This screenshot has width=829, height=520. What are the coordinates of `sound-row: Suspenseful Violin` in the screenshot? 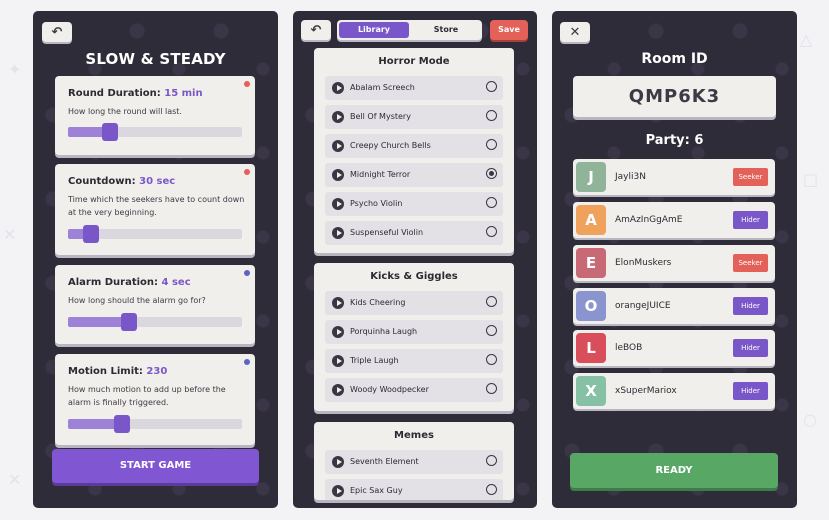 It's located at (414, 233).